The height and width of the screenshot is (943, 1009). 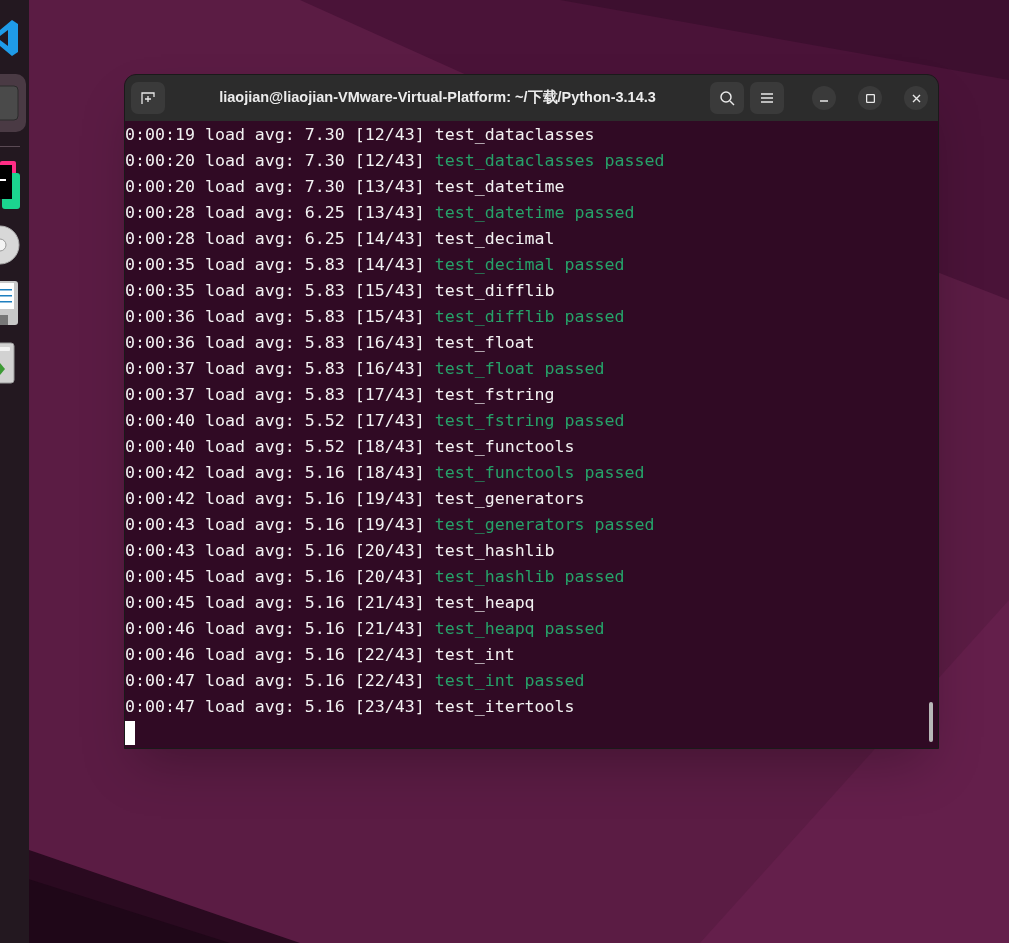 I want to click on terminal-line: 0:00:46 load avg: 5.16 [22/43] test_int, so click(x=320, y=655).